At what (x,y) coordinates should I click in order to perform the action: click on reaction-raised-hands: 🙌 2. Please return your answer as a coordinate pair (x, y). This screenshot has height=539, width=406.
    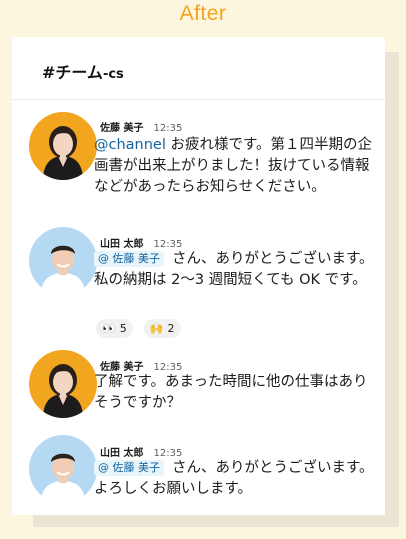
    Looking at the image, I should click on (162, 328).